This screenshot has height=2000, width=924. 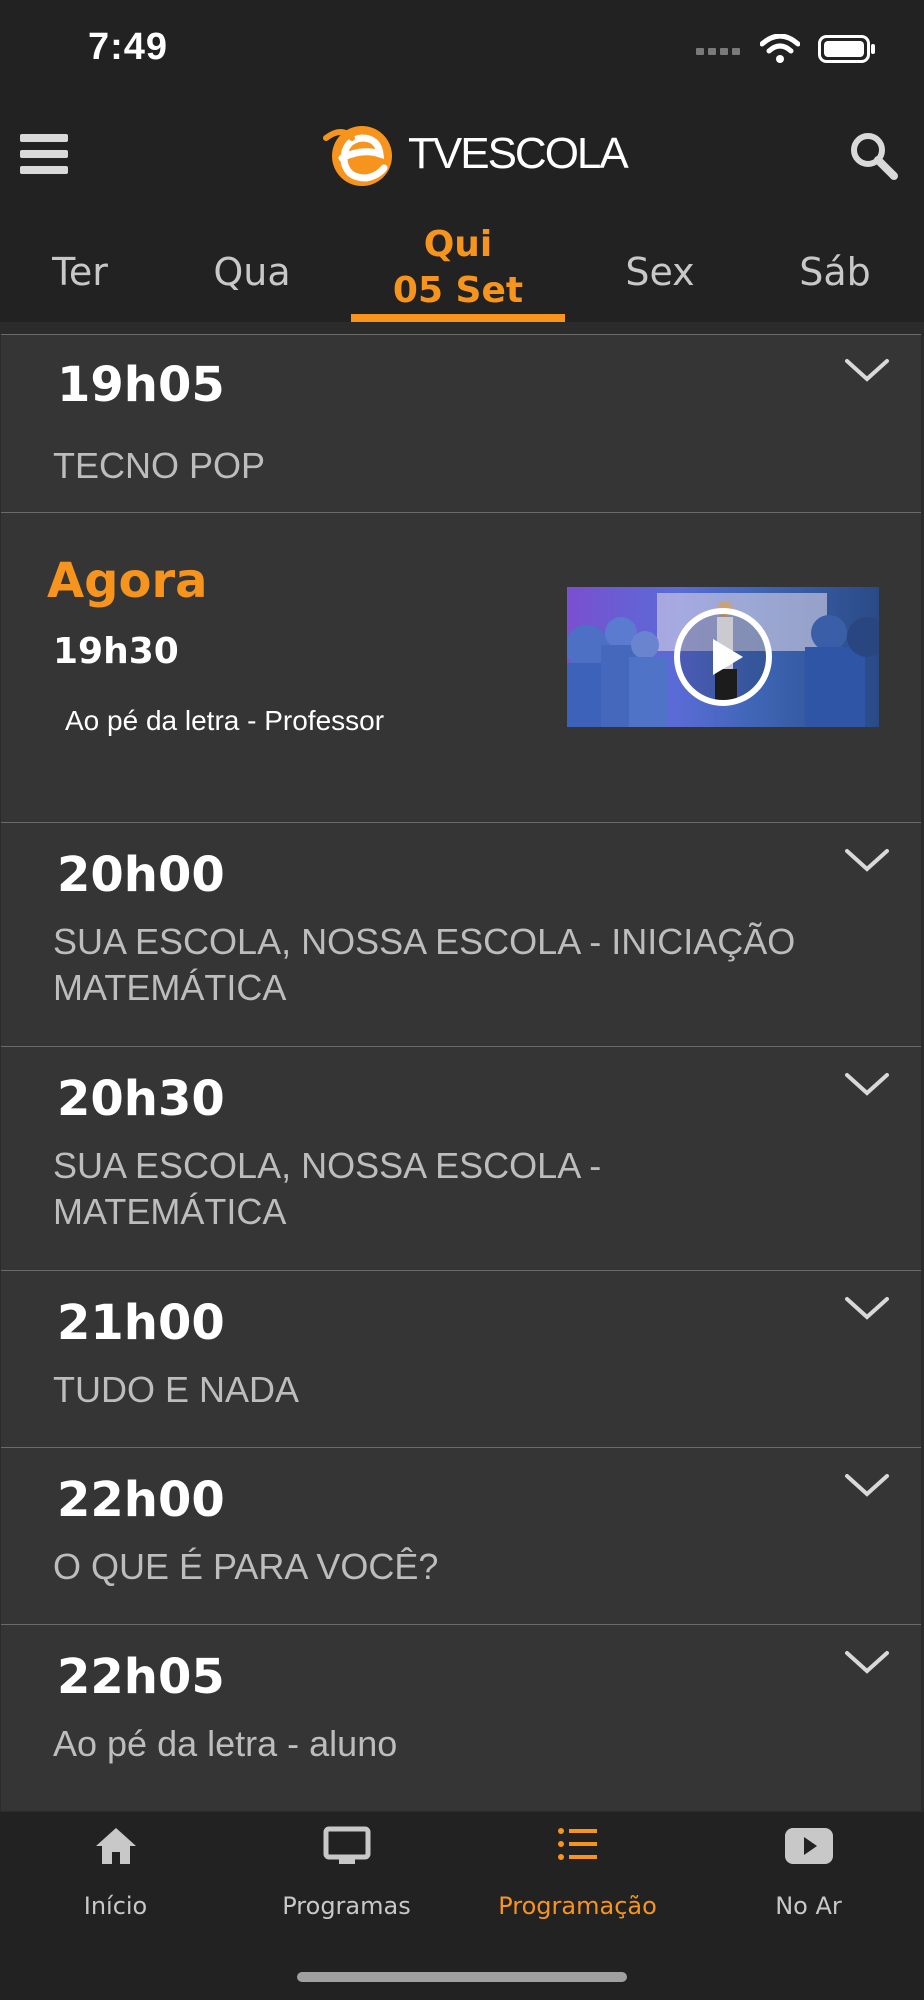 What do you see at coordinates (780, 48) in the screenshot?
I see `wifi-icon` at bounding box center [780, 48].